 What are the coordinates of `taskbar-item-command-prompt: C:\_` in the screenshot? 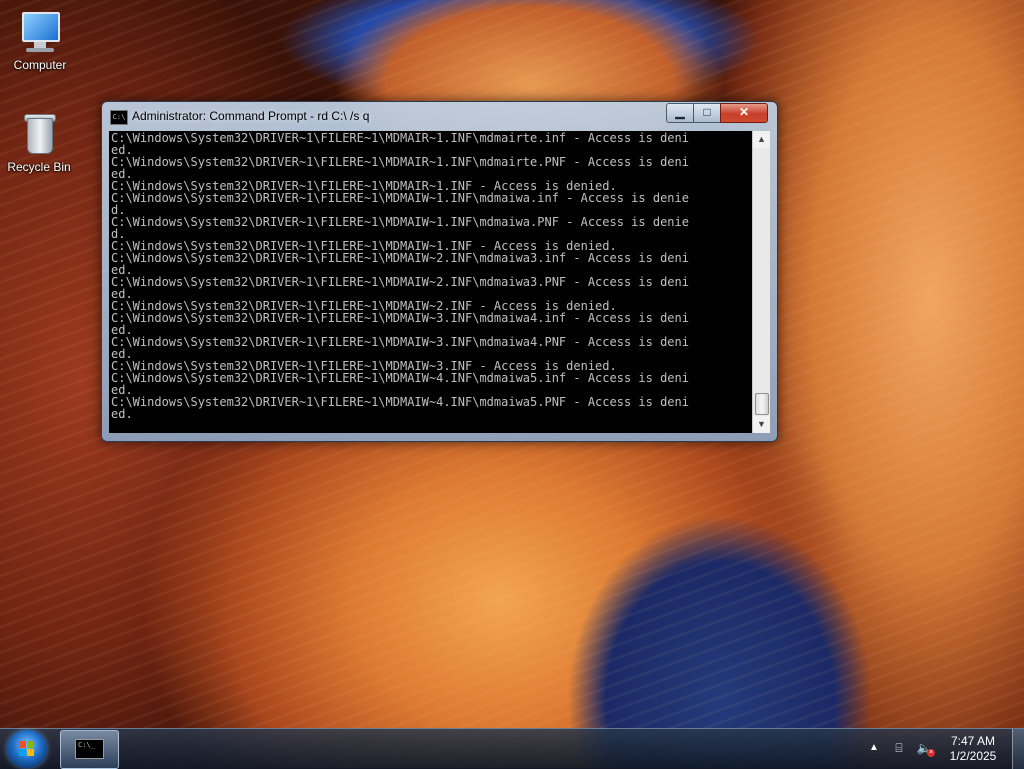 It's located at (89, 749).